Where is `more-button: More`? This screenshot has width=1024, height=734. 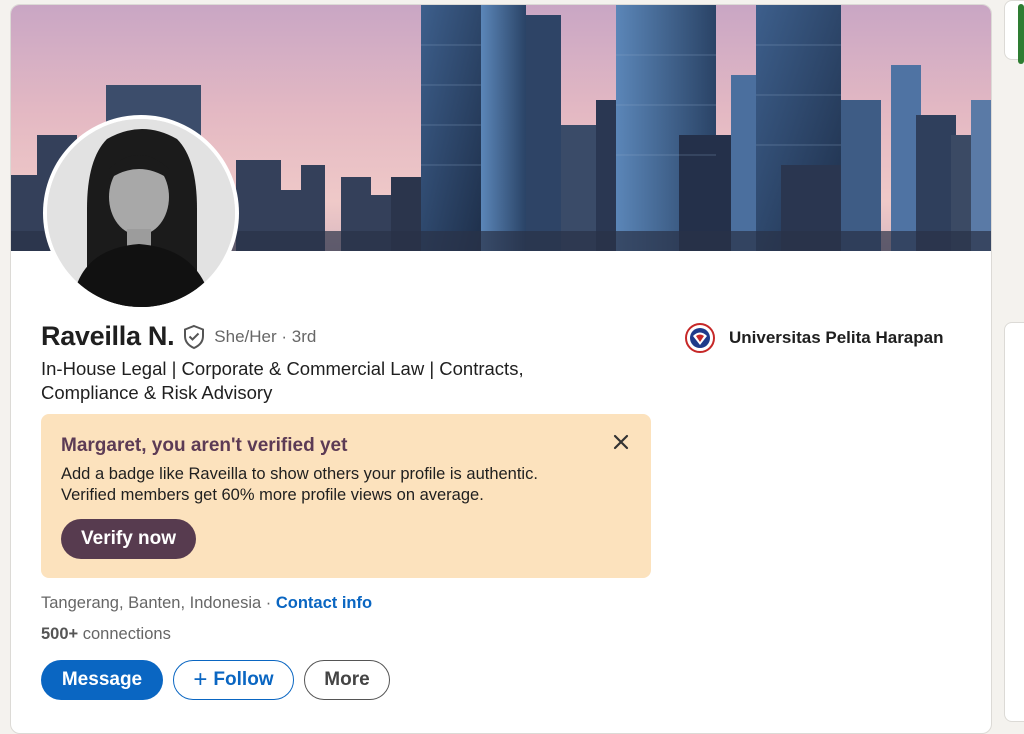
more-button: More is located at coordinates (347, 680).